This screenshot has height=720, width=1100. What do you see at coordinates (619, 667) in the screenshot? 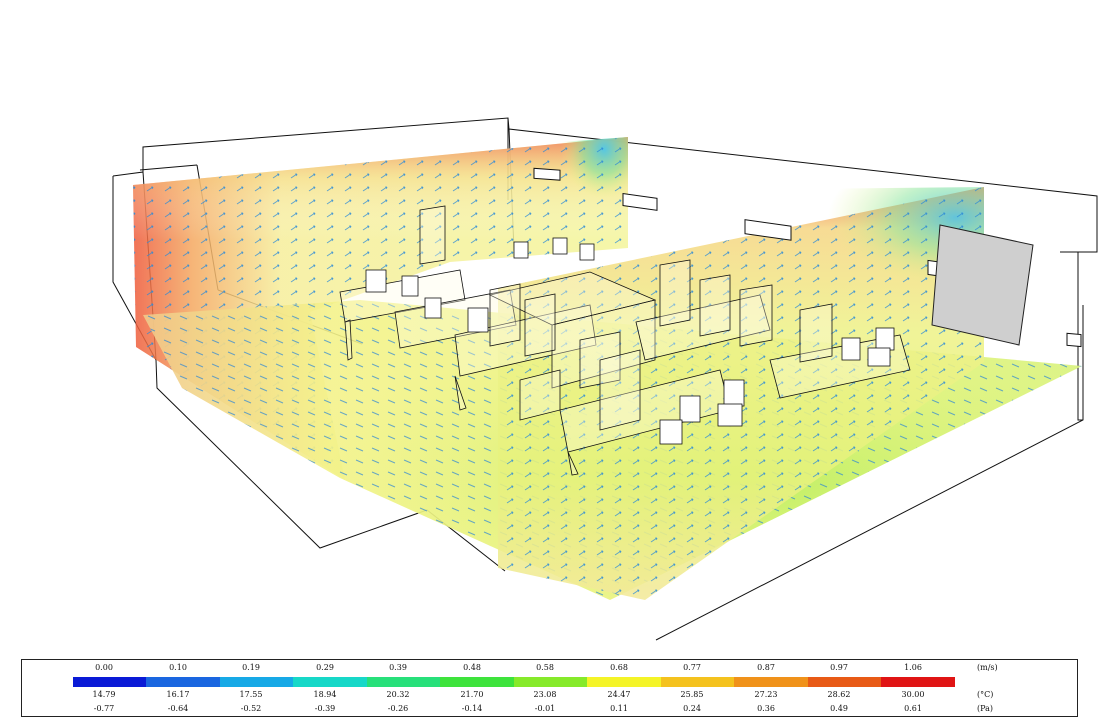
I see `velocity-value: 0.68` at bounding box center [619, 667].